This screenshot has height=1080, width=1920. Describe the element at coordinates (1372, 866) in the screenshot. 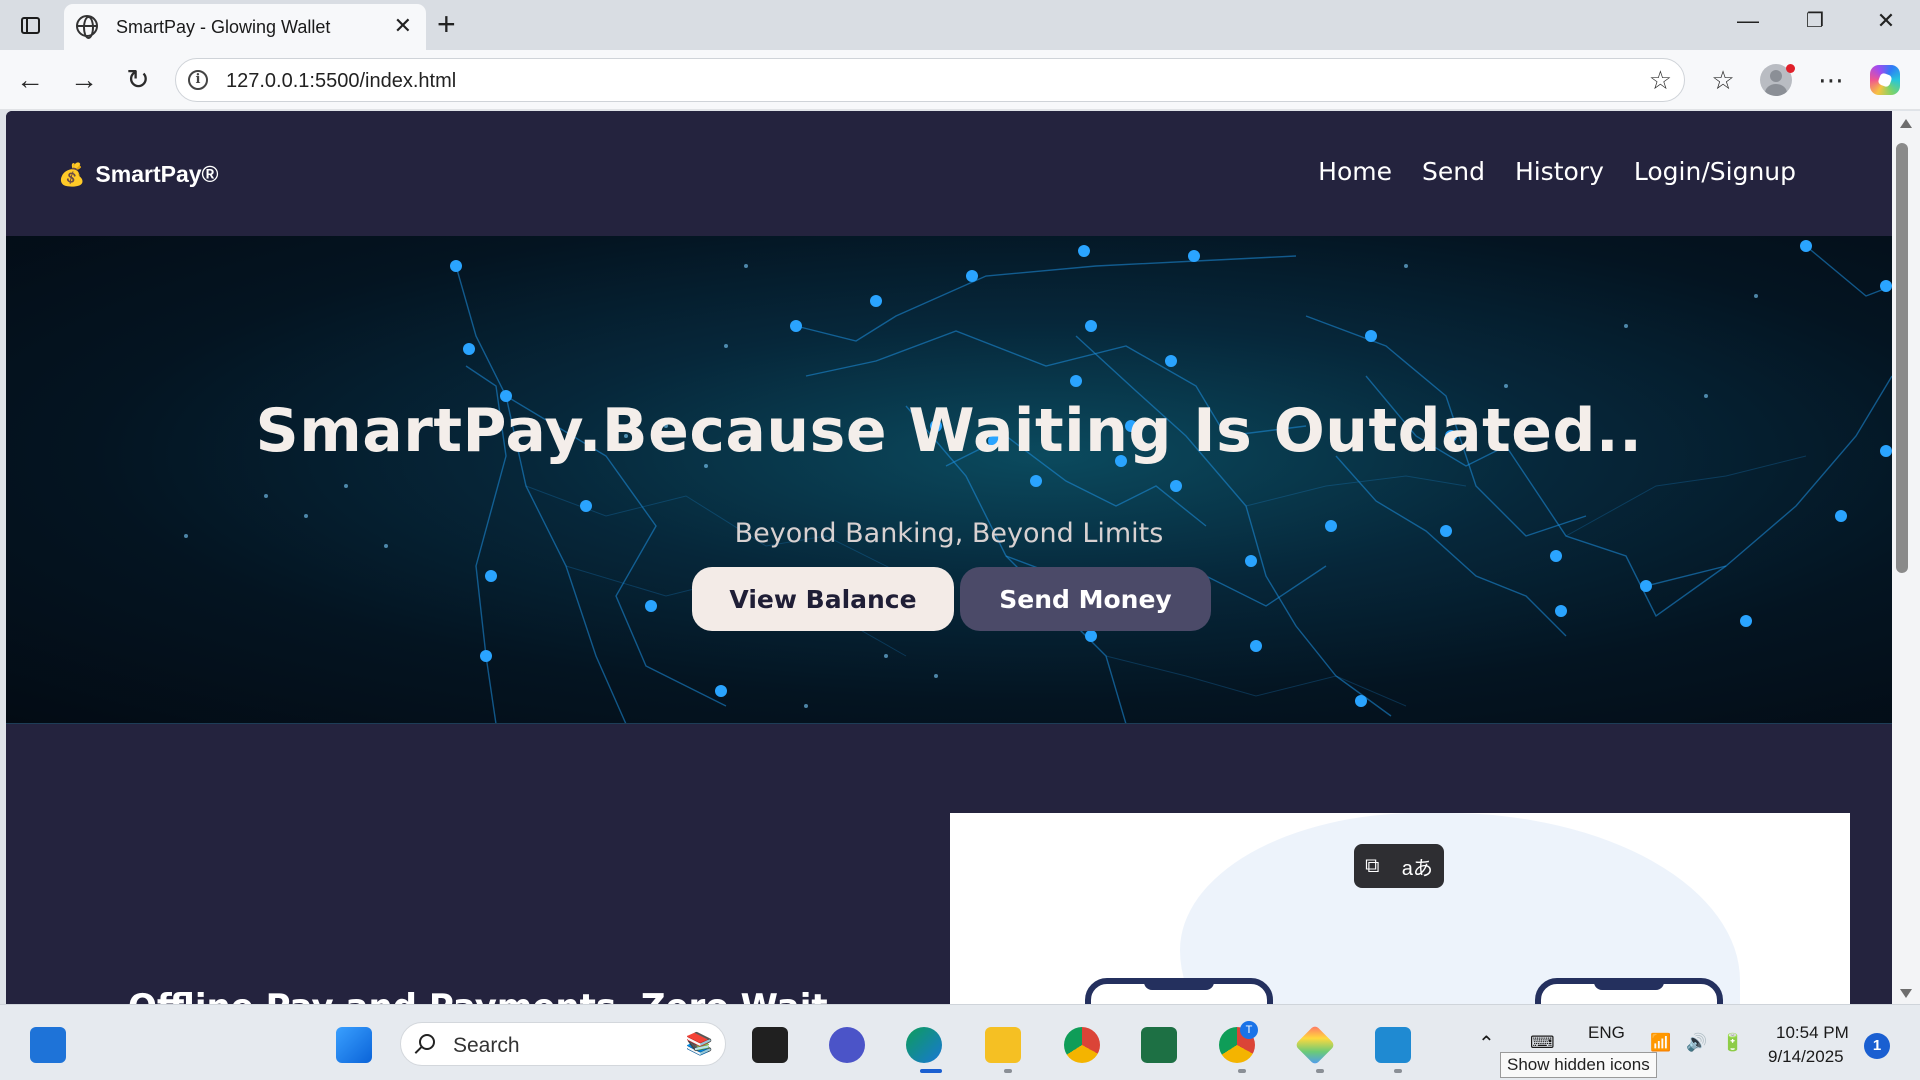

I see `screen-capture-icon: ⧉` at that location.